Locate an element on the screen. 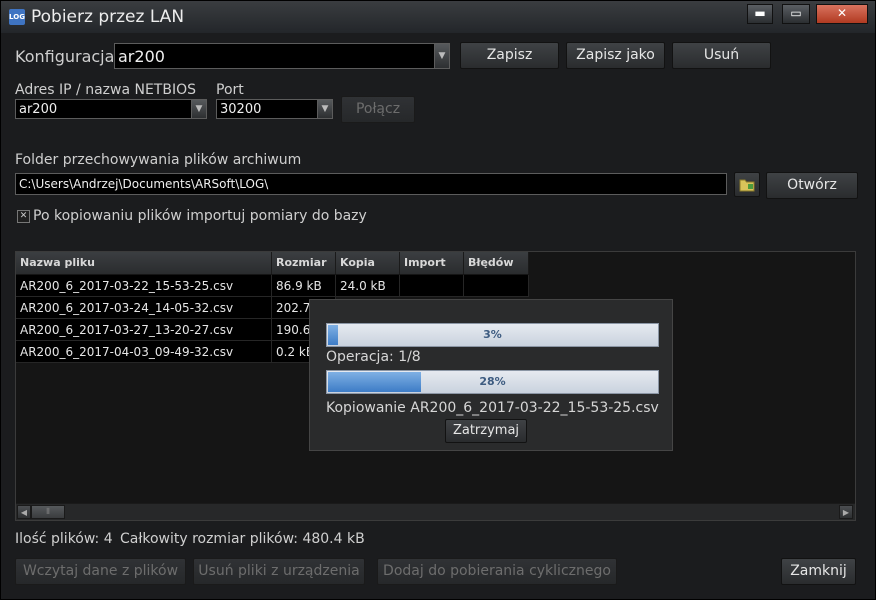 This screenshot has width=876, height=600. column-header-import: Import is located at coordinates (432, 263).